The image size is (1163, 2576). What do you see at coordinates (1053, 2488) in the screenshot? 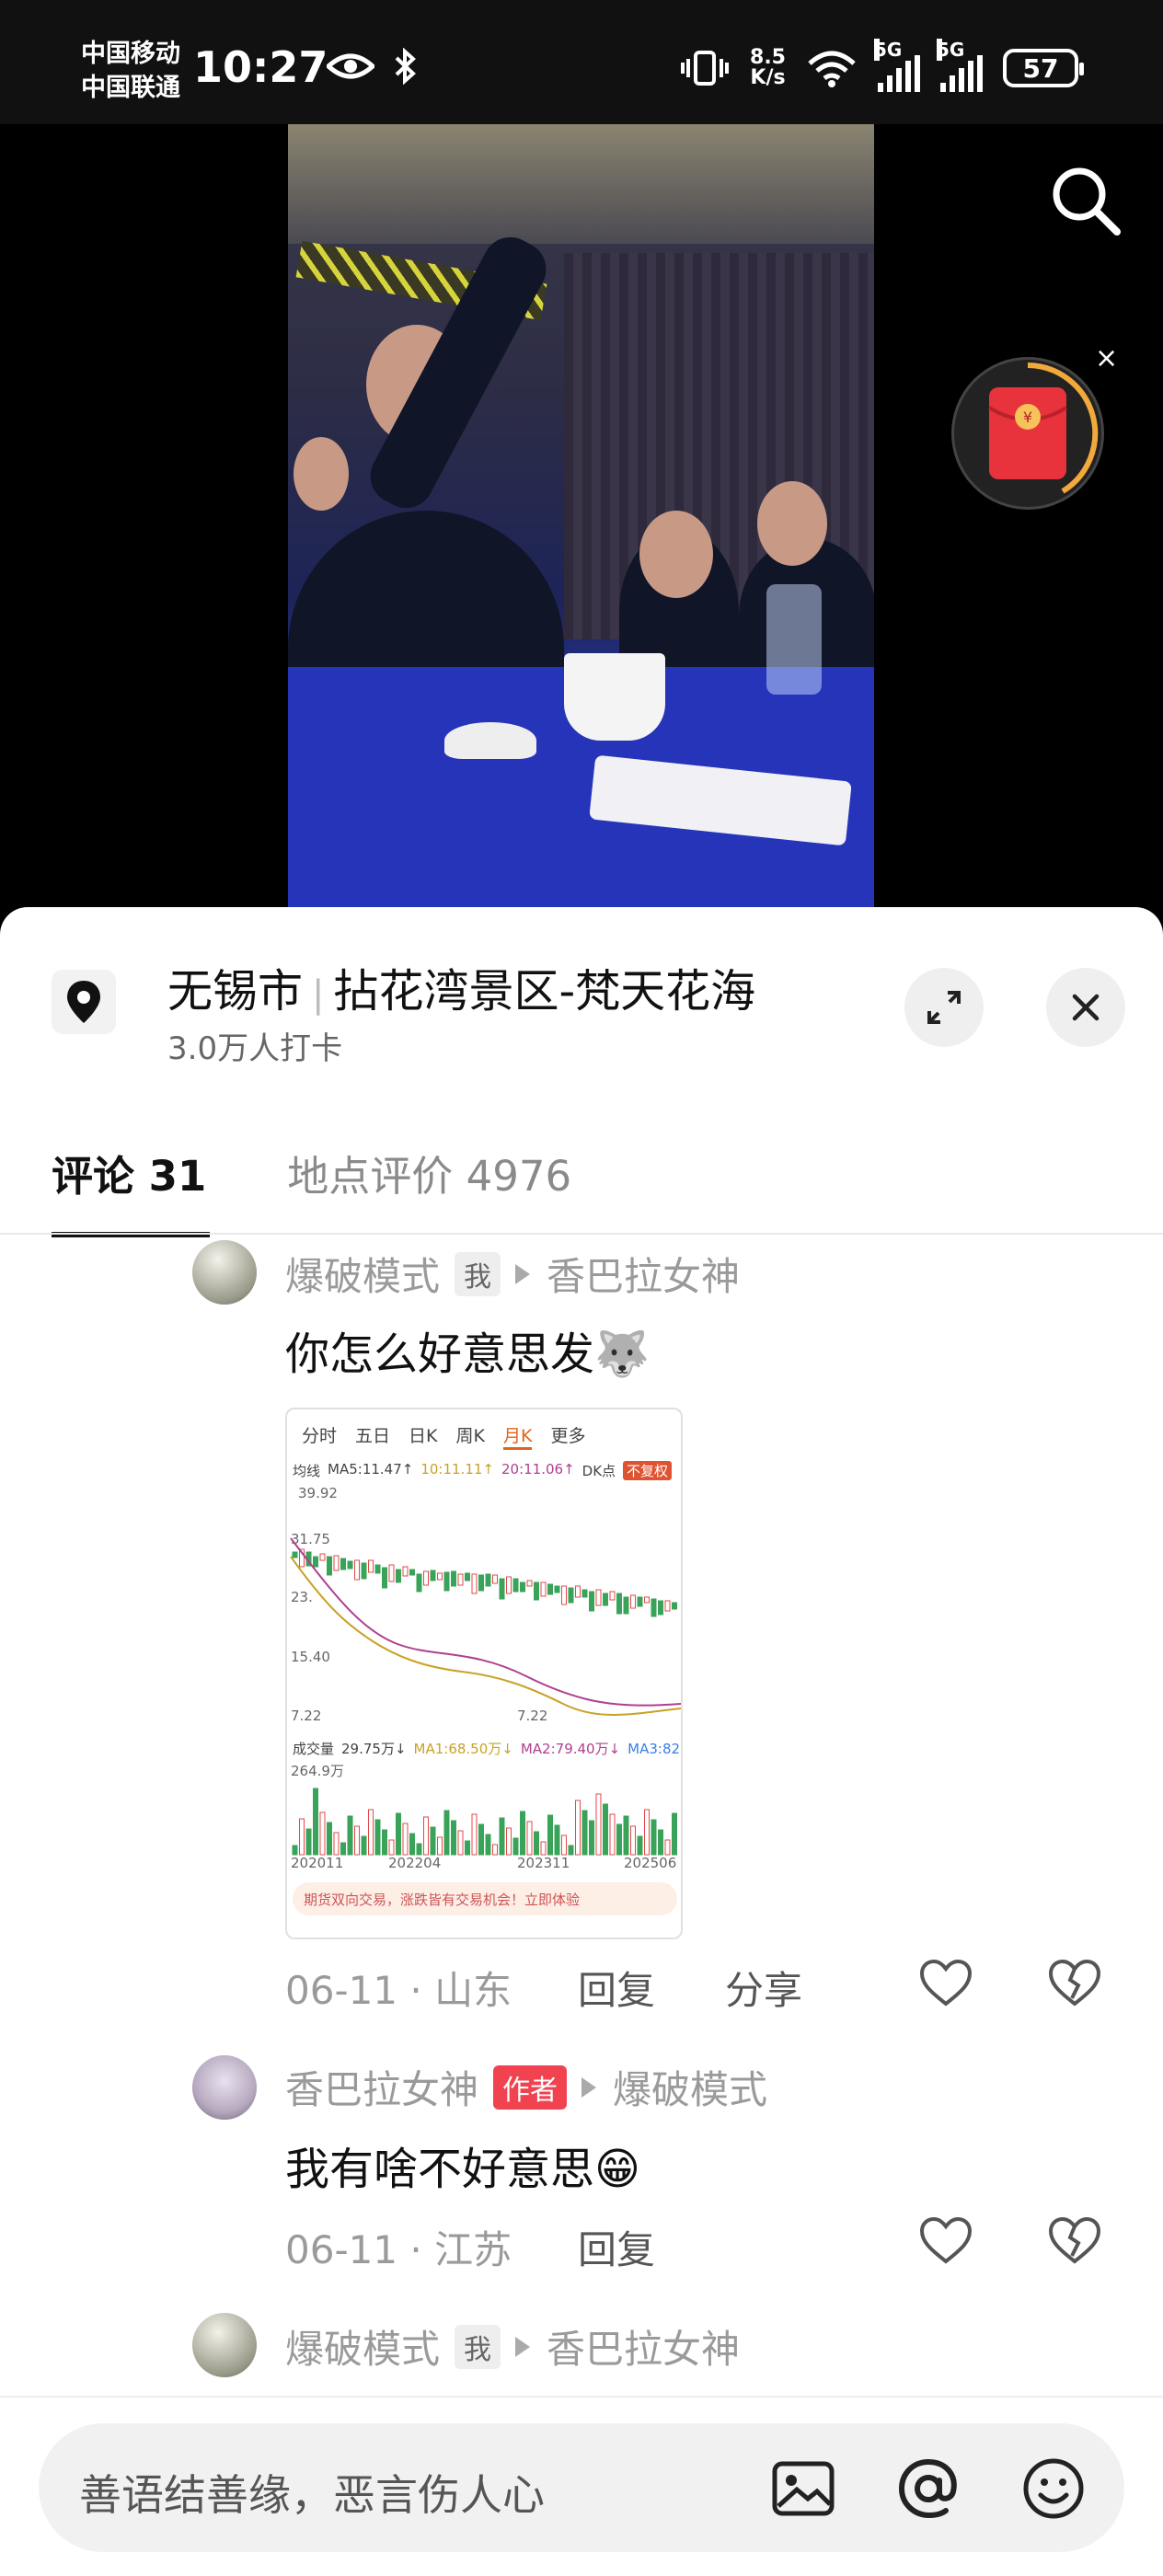
I see `emoji-icon` at bounding box center [1053, 2488].